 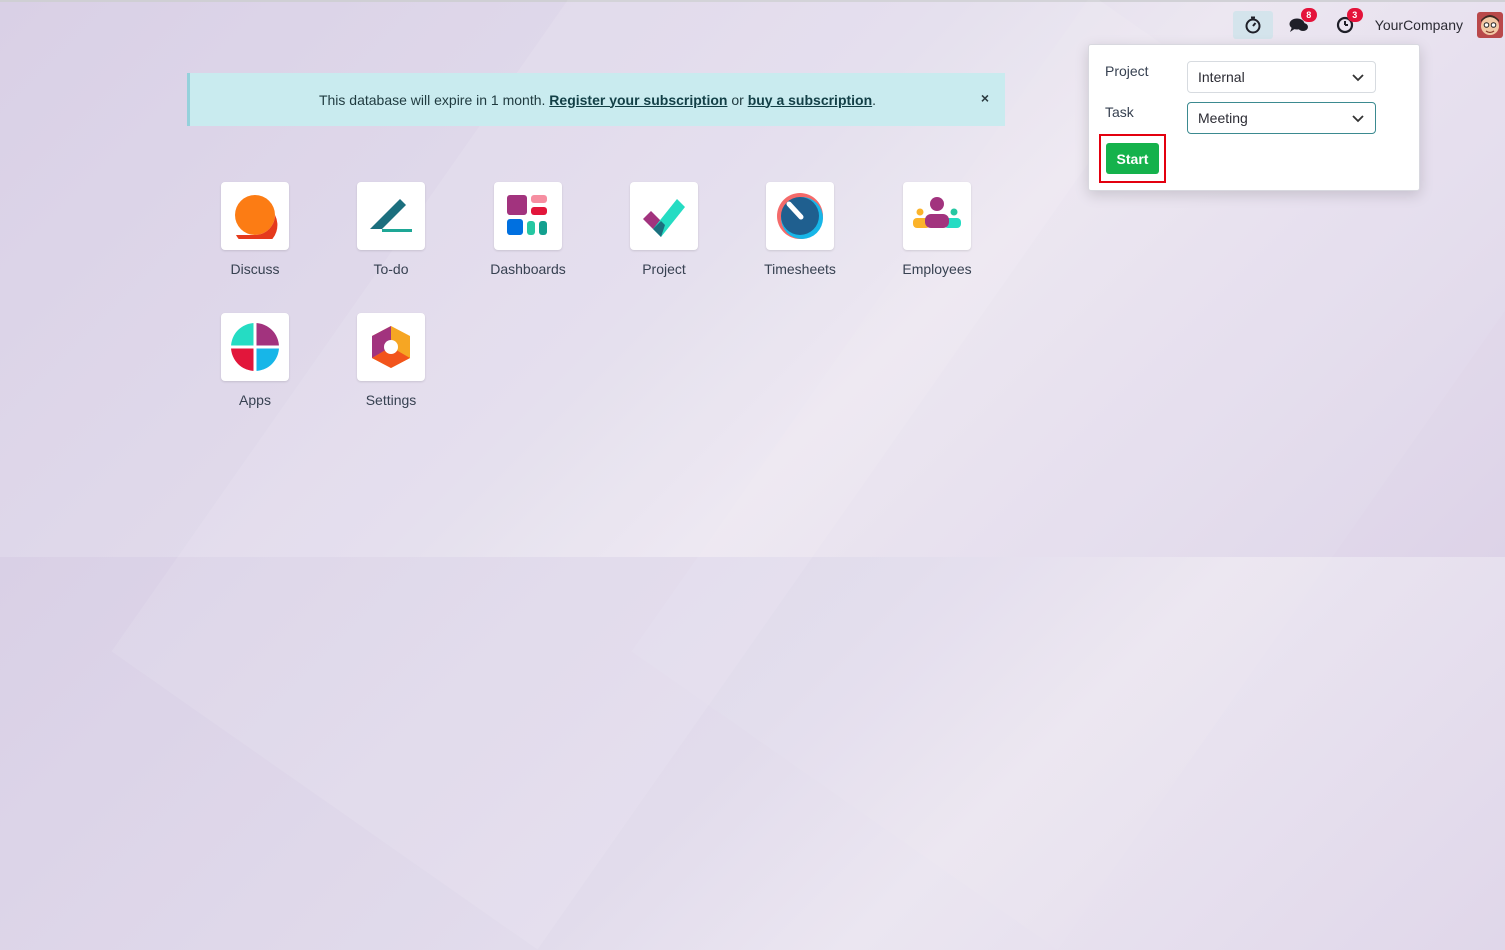 What do you see at coordinates (1345, 23) in the screenshot?
I see `activities-button: 3` at bounding box center [1345, 23].